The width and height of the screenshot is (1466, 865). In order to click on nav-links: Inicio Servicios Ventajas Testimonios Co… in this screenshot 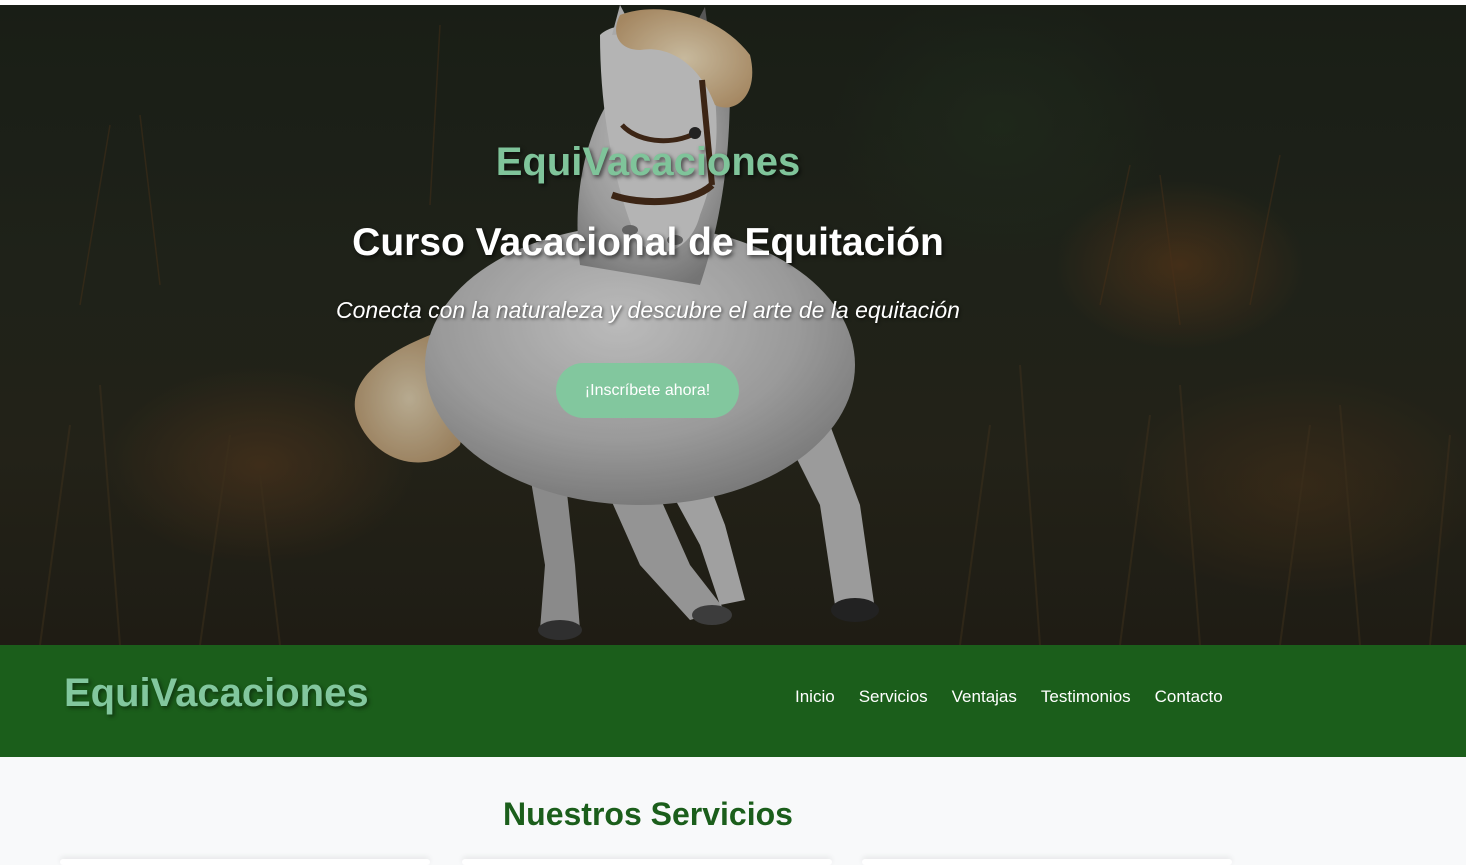, I will do `click(1009, 697)`.